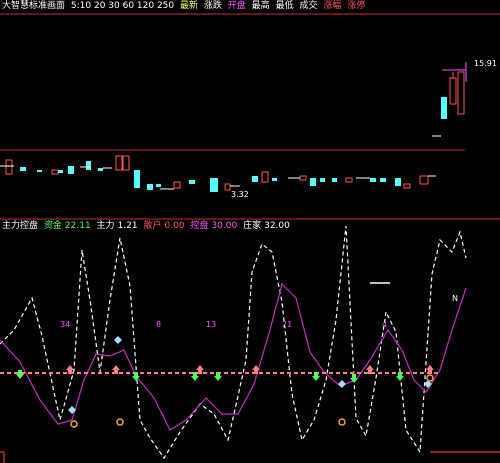 This screenshot has height=463, width=500. What do you see at coordinates (199, 226) in the screenshot?
I see `indicator-item-label: 控盘` at bounding box center [199, 226].